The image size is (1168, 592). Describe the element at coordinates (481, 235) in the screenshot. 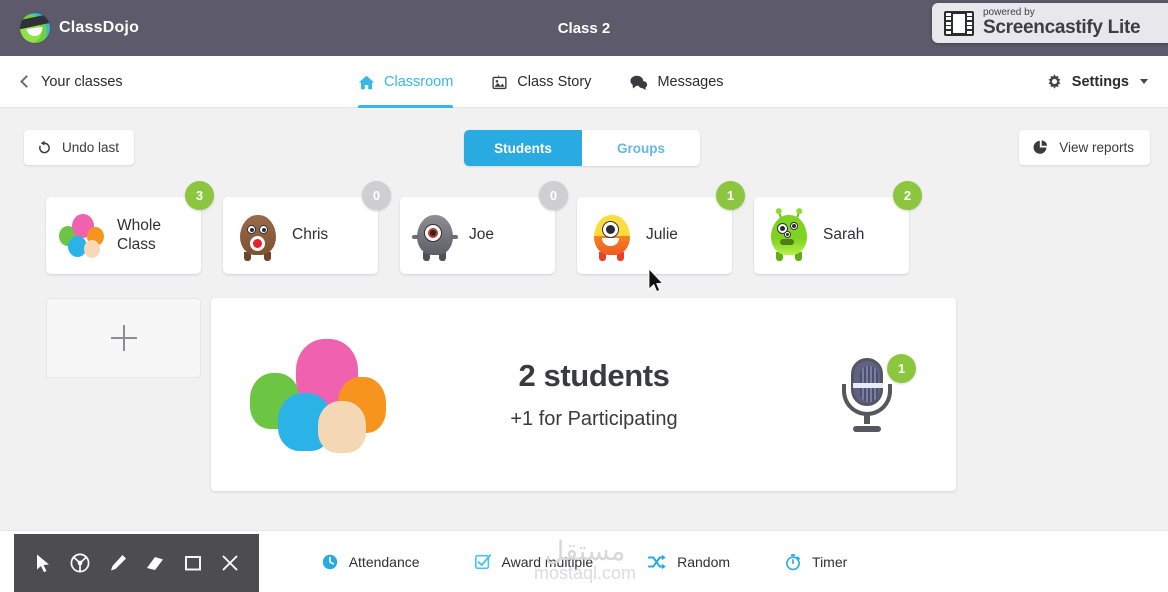

I see `student-name: Joe` at that location.